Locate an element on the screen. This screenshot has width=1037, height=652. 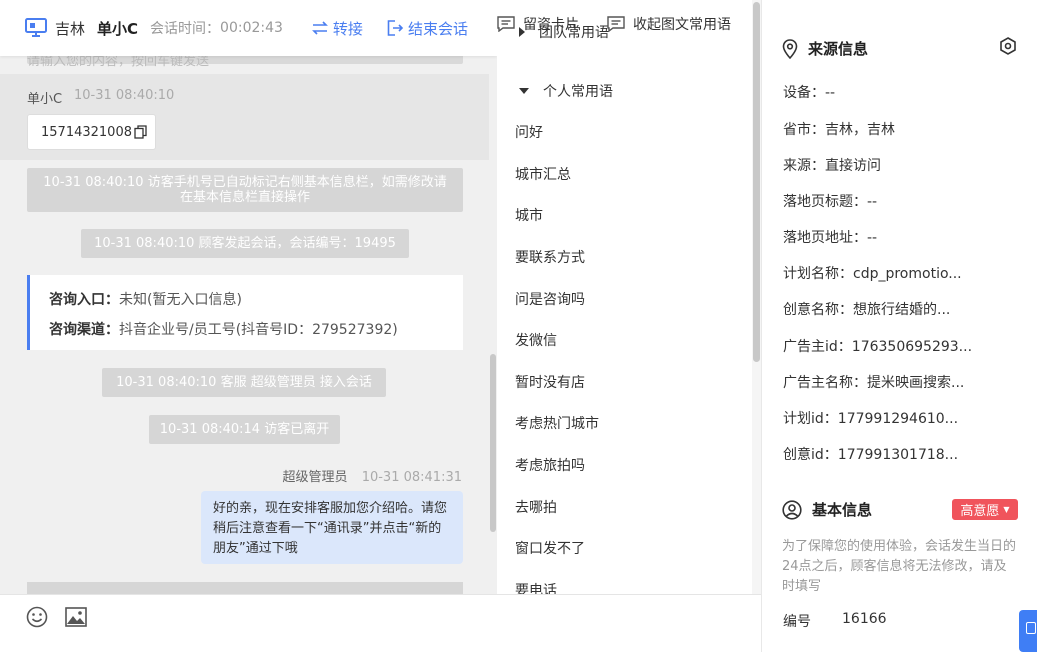
phrase-item: 暂时没有店 is located at coordinates (550, 382).